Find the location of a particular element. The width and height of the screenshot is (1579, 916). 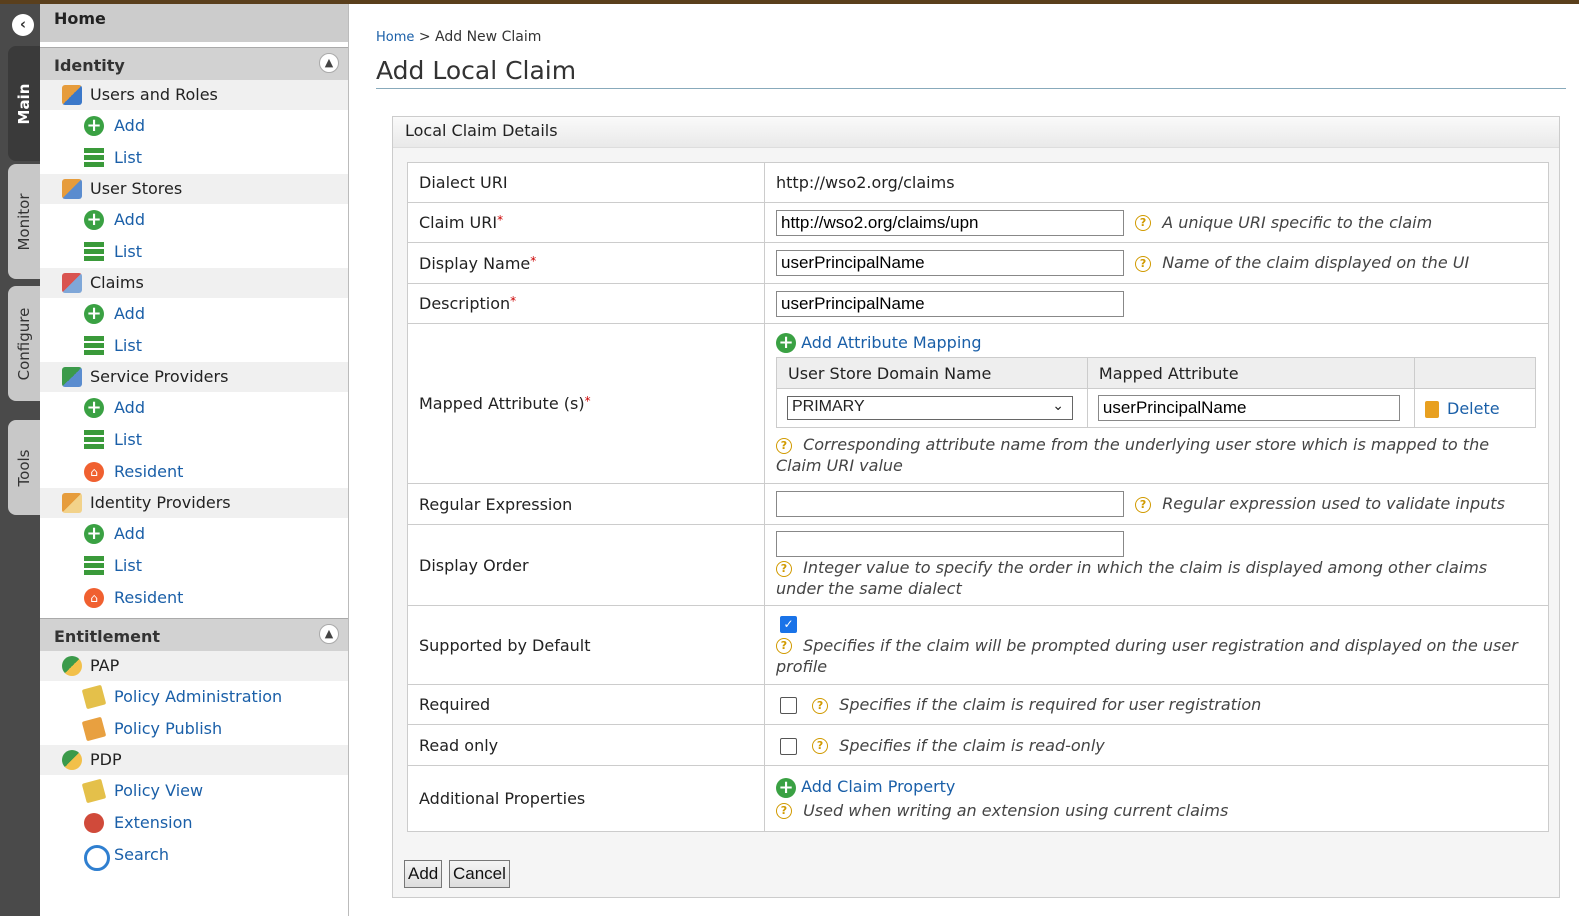

breadcrumb-home-link: Home is located at coordinates (395, 37).